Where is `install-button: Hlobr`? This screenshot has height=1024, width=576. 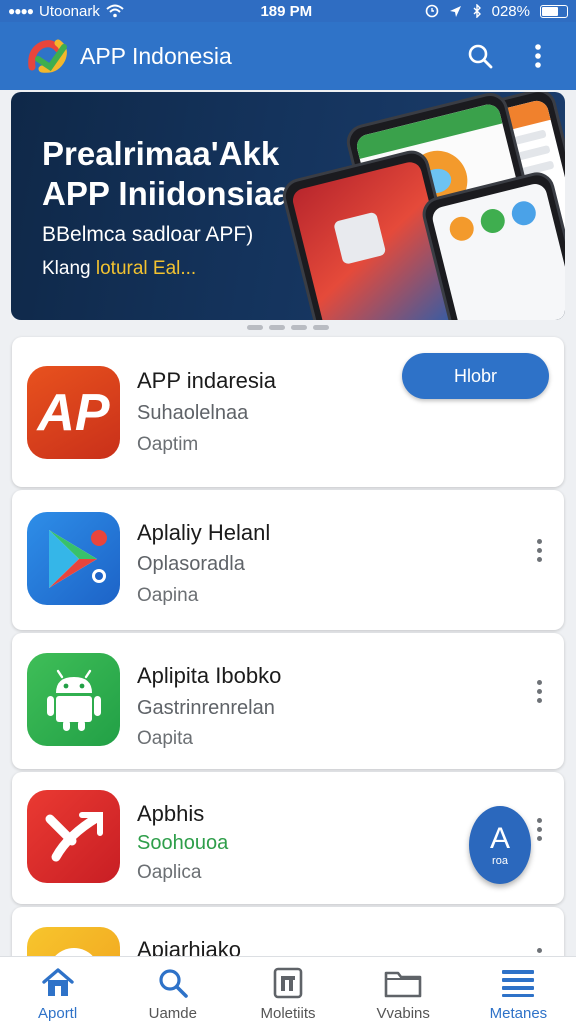 install-button: Hlobr is located at coordinates (475, 376).